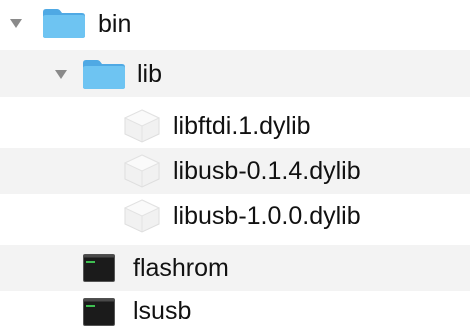 Image resolution: width=470 pixels, height=331 pixels. Describe the element at coordinates (242, 126) in the screenshot. I see `tree-item-label: libftdi.1.dylib` at that location.